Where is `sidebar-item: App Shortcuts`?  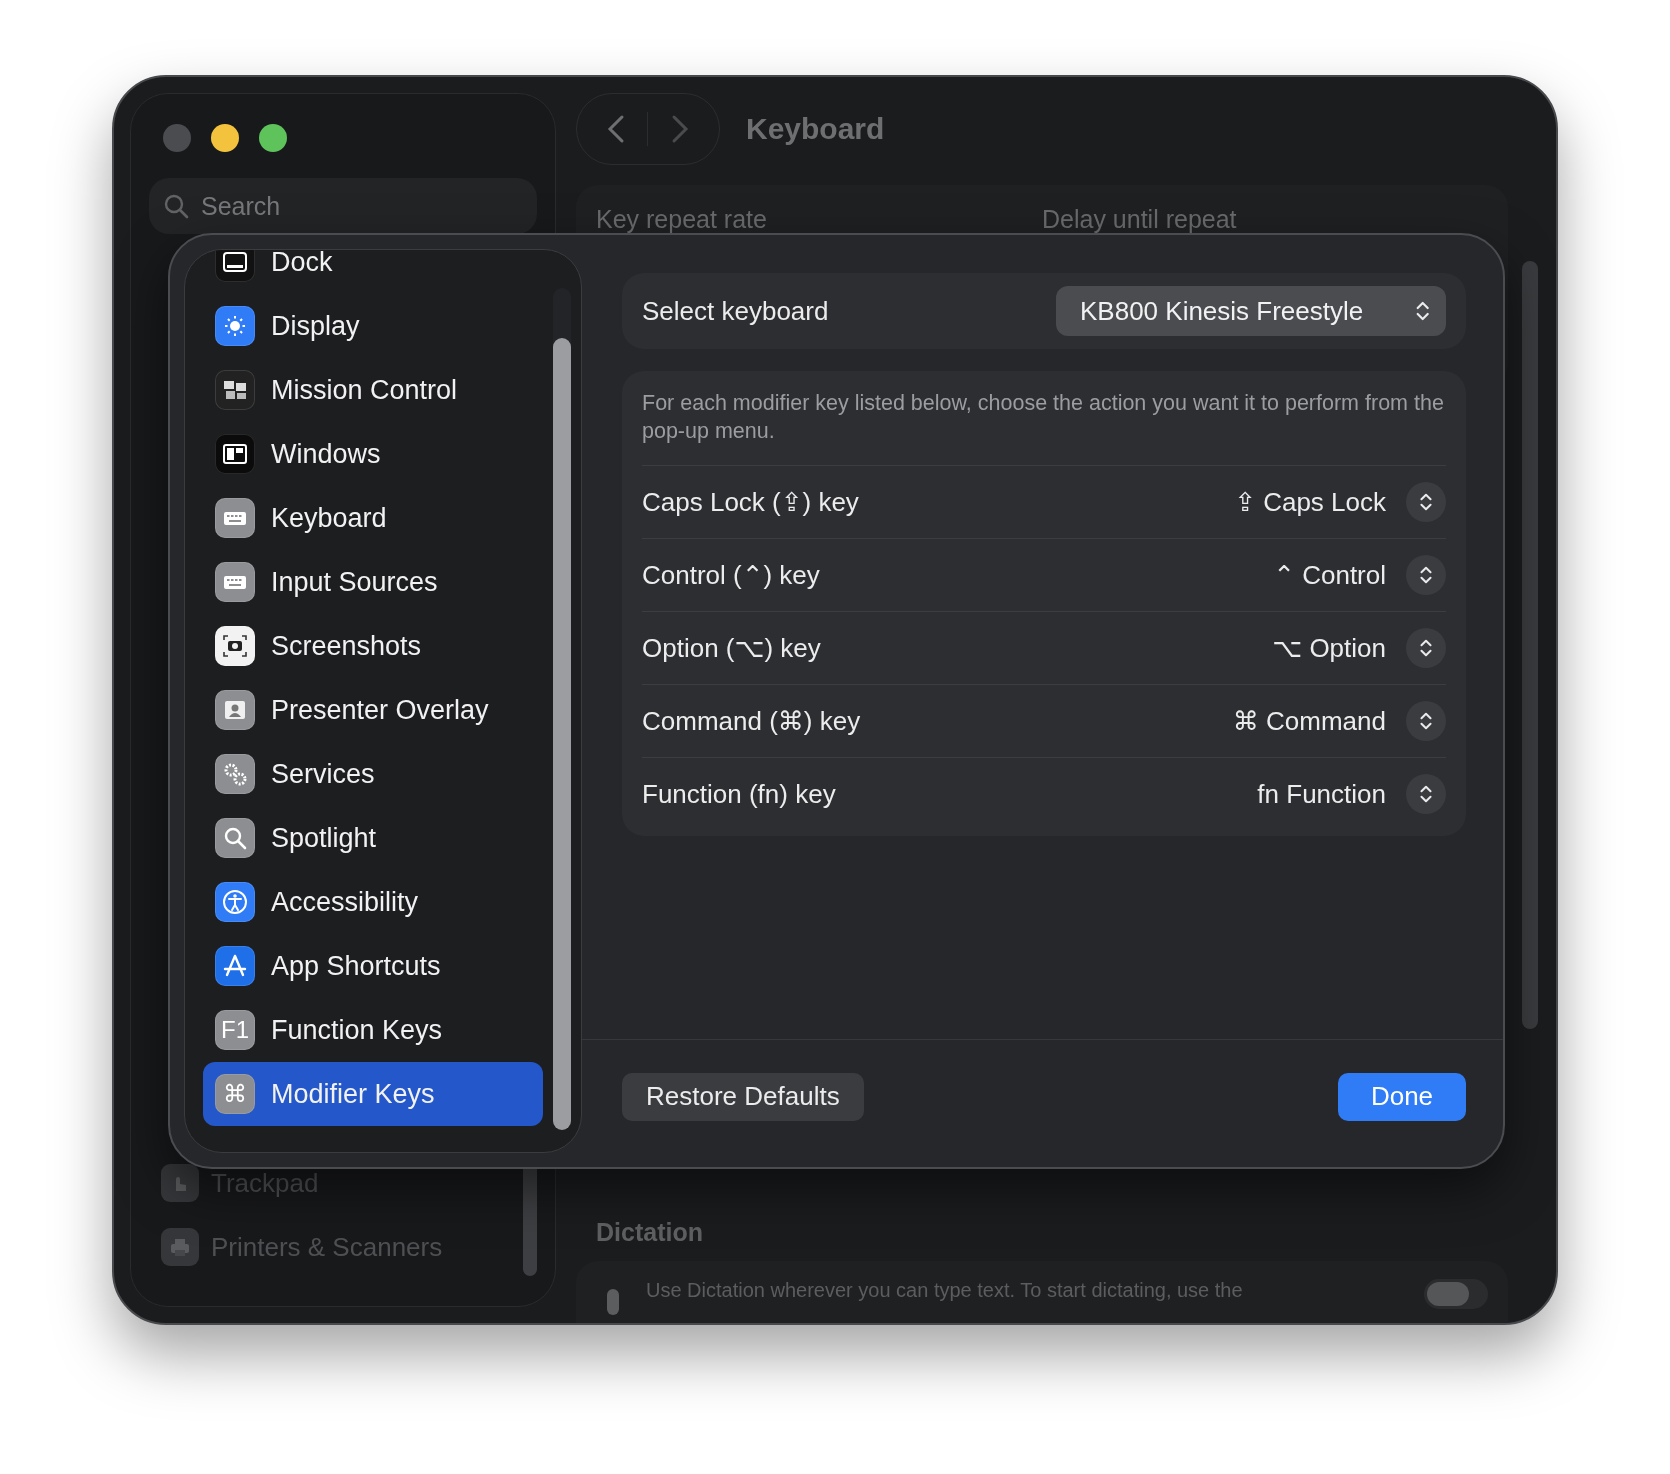 sidebar-item: App Shortcuts is located at coordinates (373, 966).